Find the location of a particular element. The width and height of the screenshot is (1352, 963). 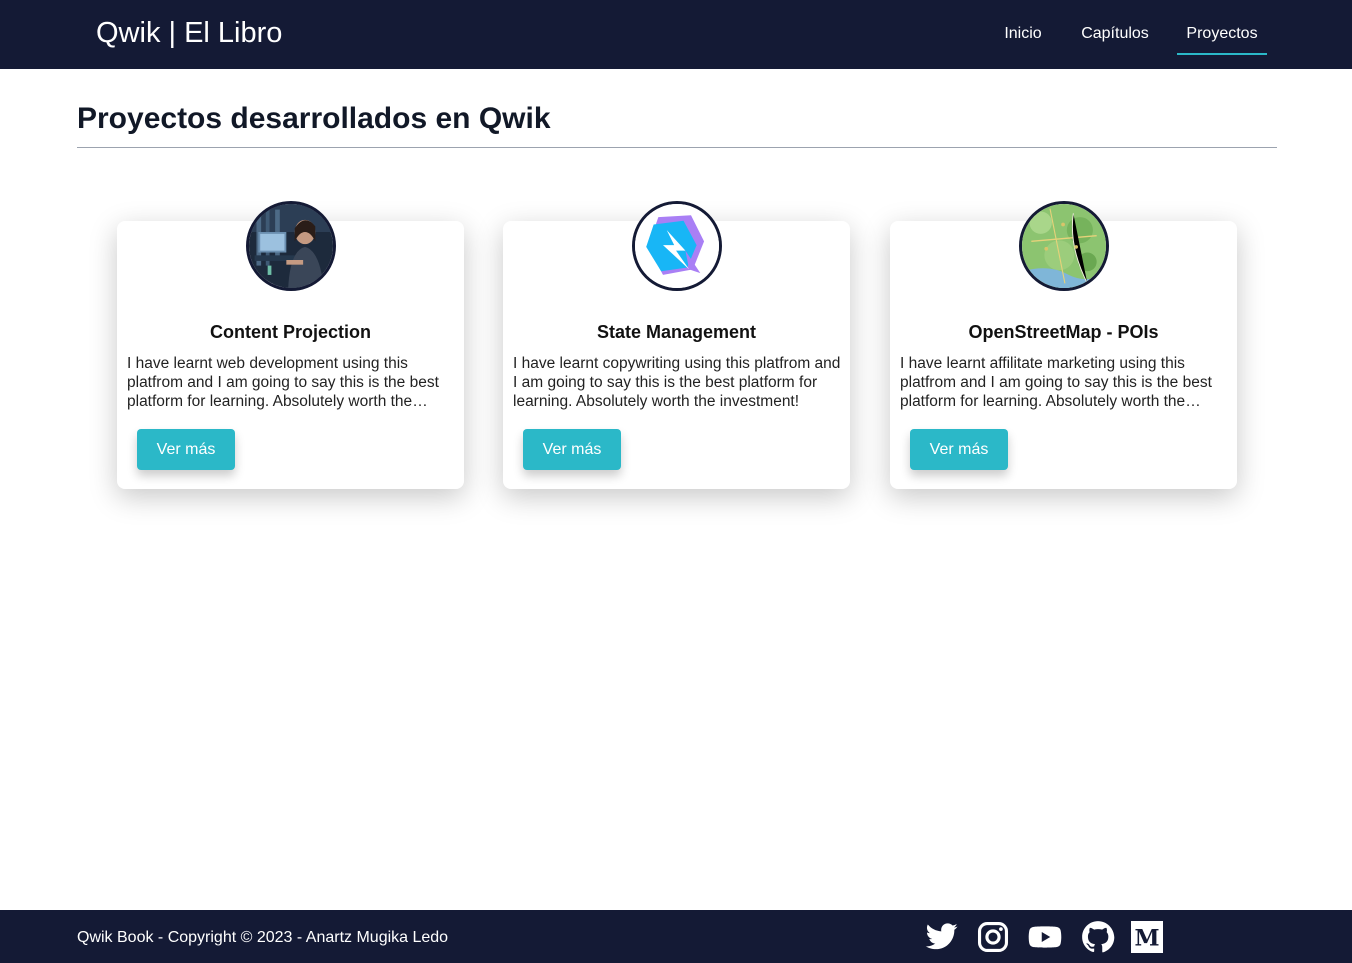

card-title: Content Projection is located at coordinates (290, 332).